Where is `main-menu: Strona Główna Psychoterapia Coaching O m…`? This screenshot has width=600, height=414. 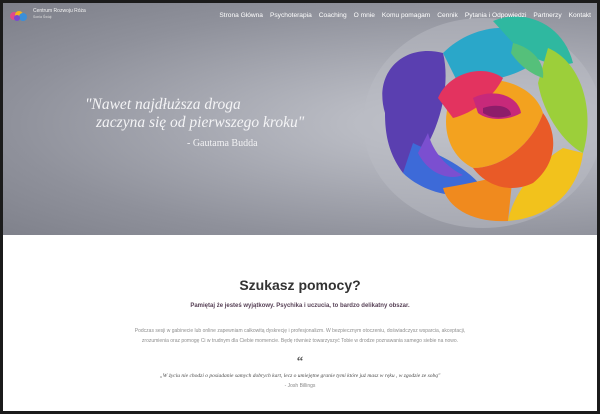
main-menu: Strona Główna Psychoterapia Coaching O m… is located at coordinates (405, 15).